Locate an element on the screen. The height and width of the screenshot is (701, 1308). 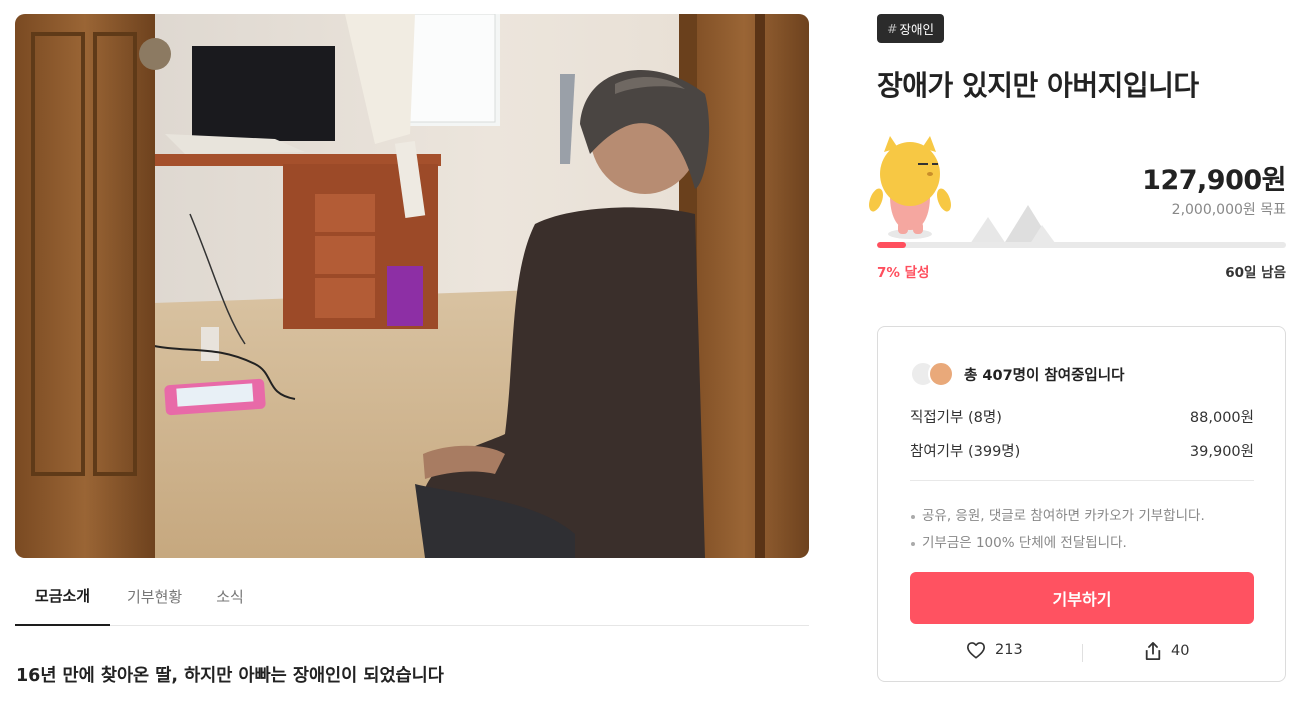
heart-icon is located at coordinates (975, 650).